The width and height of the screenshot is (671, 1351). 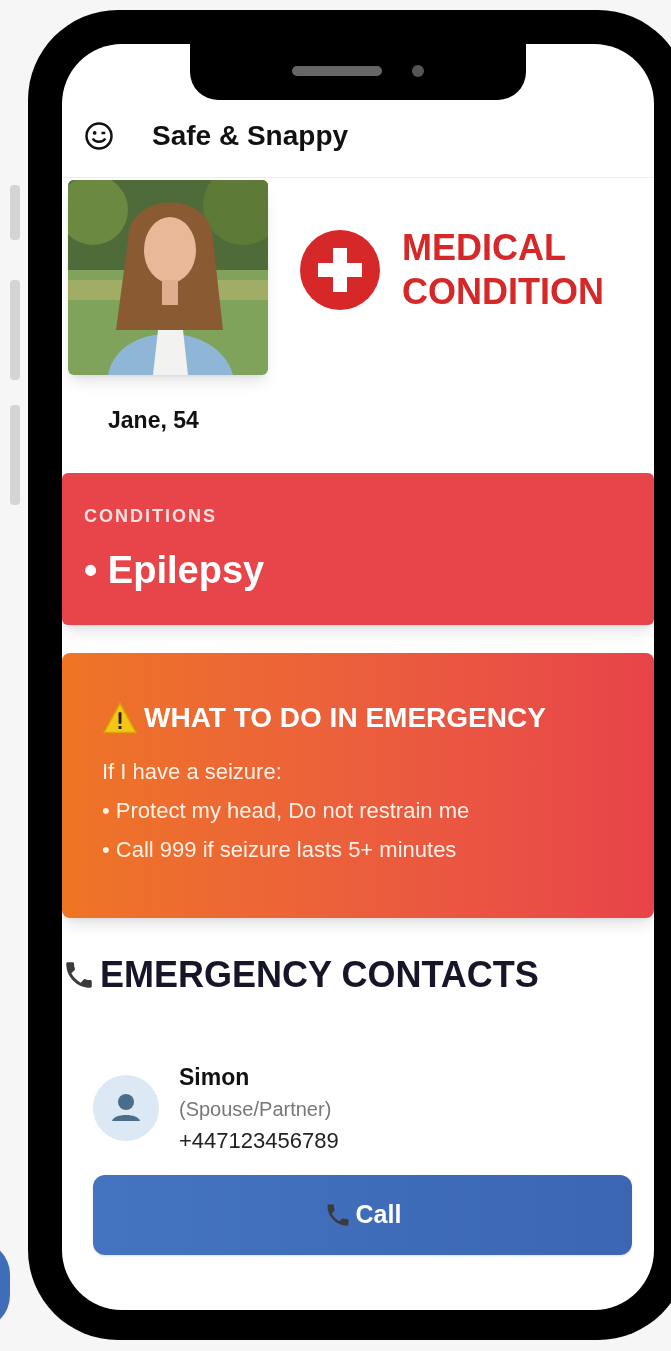 What do you see at coordinates (362, 1215) in the screenshot?
I see `call-button: Call` at bounding box center [362, 1215].